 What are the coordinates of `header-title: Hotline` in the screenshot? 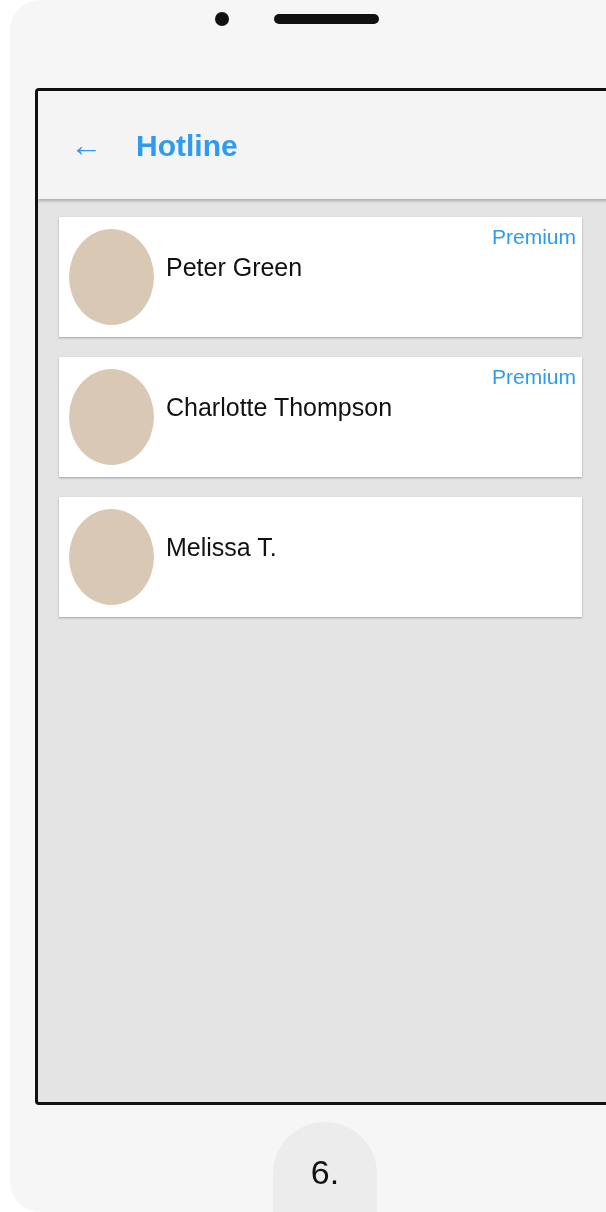 It's located at (187, 145).